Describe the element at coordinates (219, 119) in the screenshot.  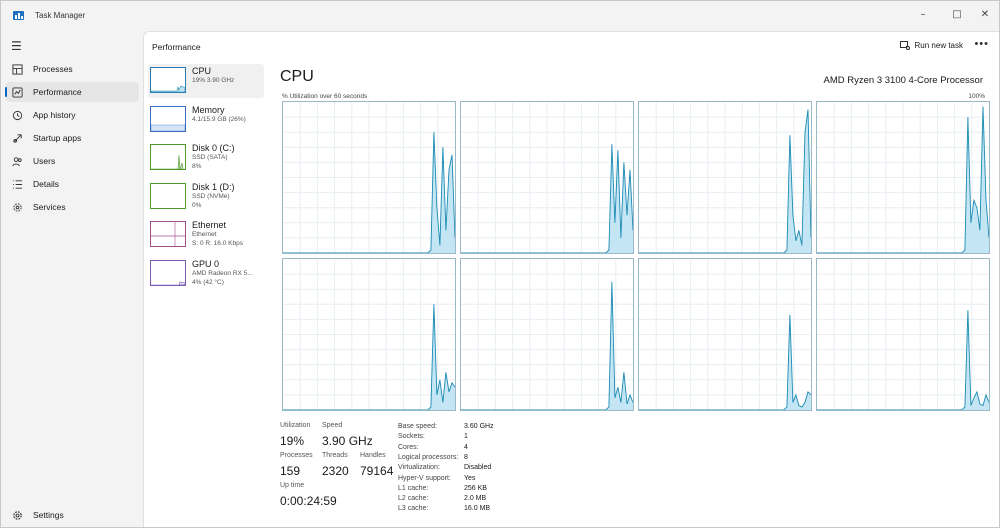
I see `device-detail: 4.1/15.9 GB (26%)` at that location.